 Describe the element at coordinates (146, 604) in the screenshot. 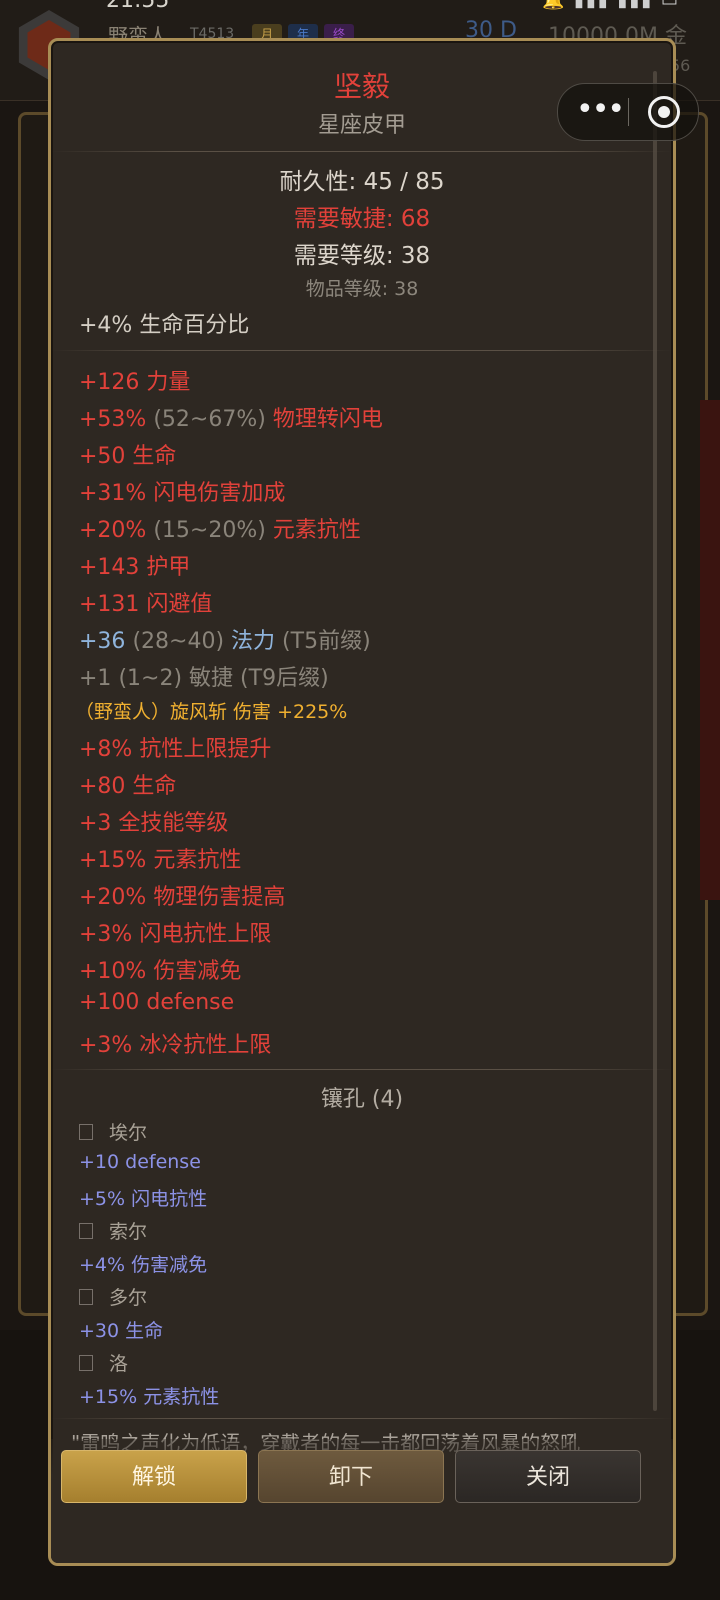

I see `affix-line: +131 闪避值` at that location.